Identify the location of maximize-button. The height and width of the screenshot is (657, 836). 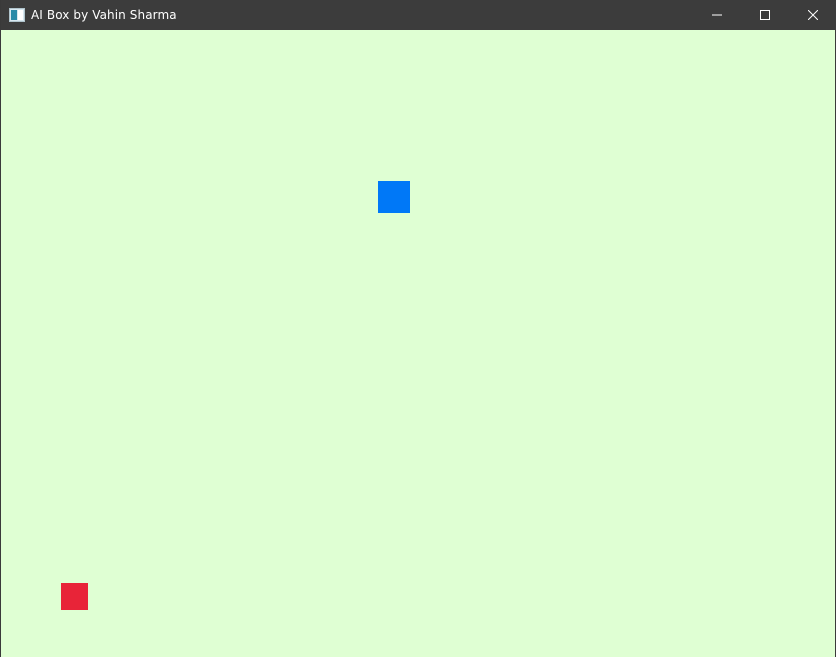
(765, 15).